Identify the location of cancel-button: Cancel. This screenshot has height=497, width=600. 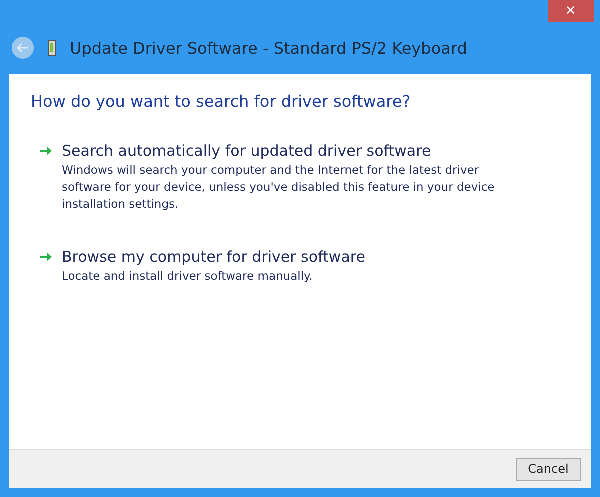
(548, 469).